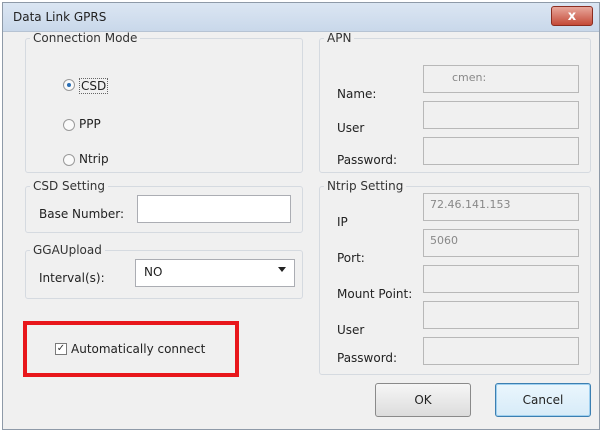  Describe the element at coordinates (543, 400) in the screenshot. I see `cancel-button: Cancel` at that location.